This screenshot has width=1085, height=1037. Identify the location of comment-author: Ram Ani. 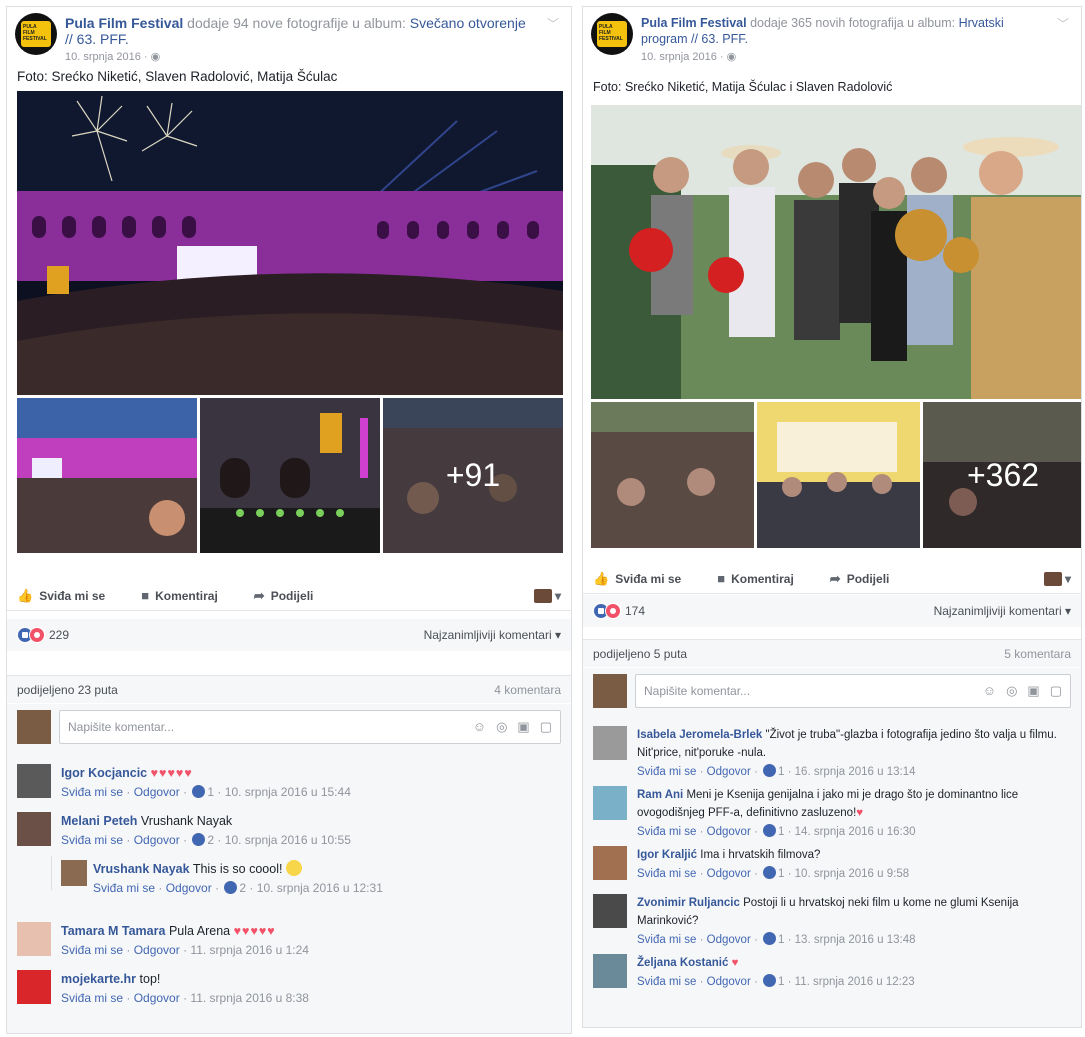
(660, 795).